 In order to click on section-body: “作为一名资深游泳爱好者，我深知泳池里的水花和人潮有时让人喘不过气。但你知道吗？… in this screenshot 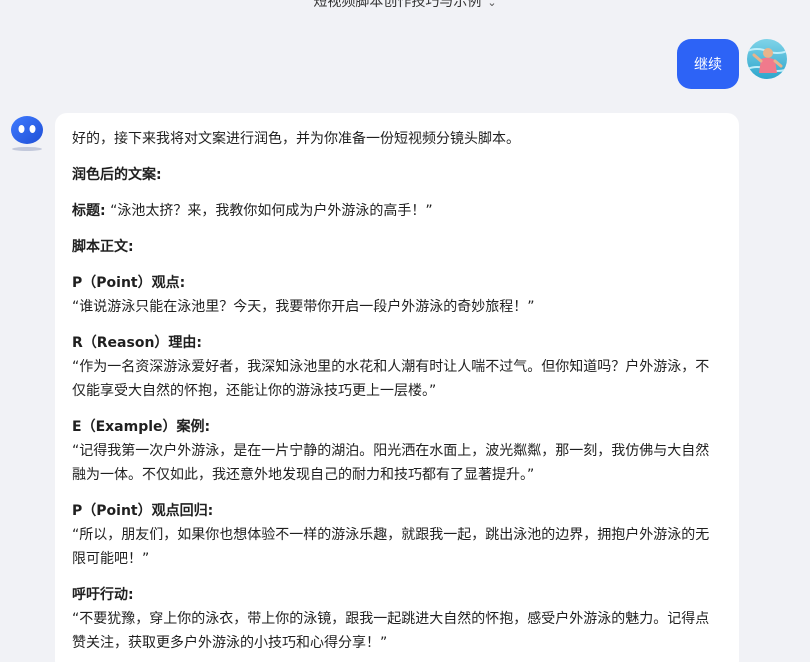, I will do `click(391, 379)`.